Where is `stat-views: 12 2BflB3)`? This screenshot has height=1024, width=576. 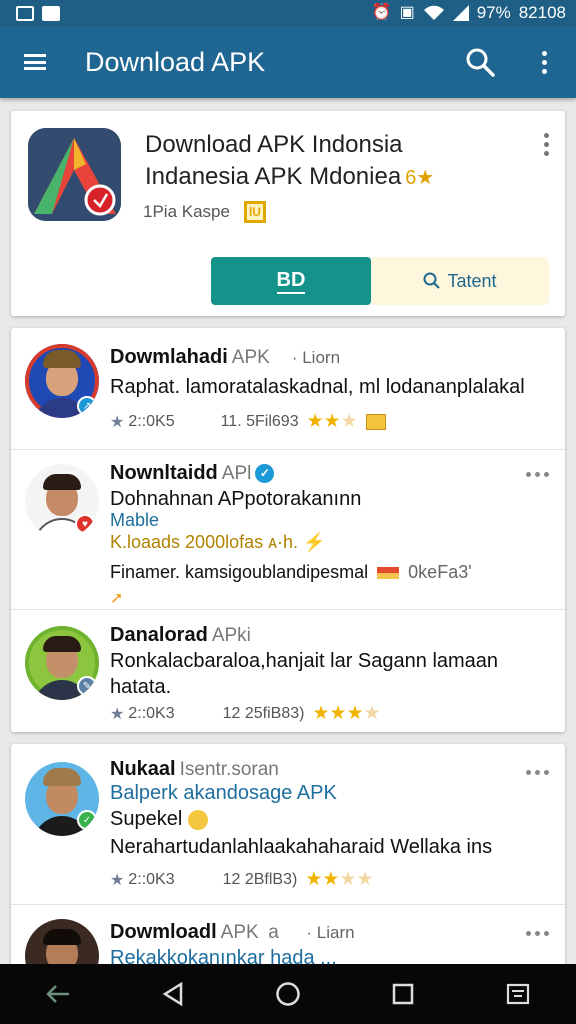 stat-views: 12 2BflB3) is located at coordinates (260, 879).